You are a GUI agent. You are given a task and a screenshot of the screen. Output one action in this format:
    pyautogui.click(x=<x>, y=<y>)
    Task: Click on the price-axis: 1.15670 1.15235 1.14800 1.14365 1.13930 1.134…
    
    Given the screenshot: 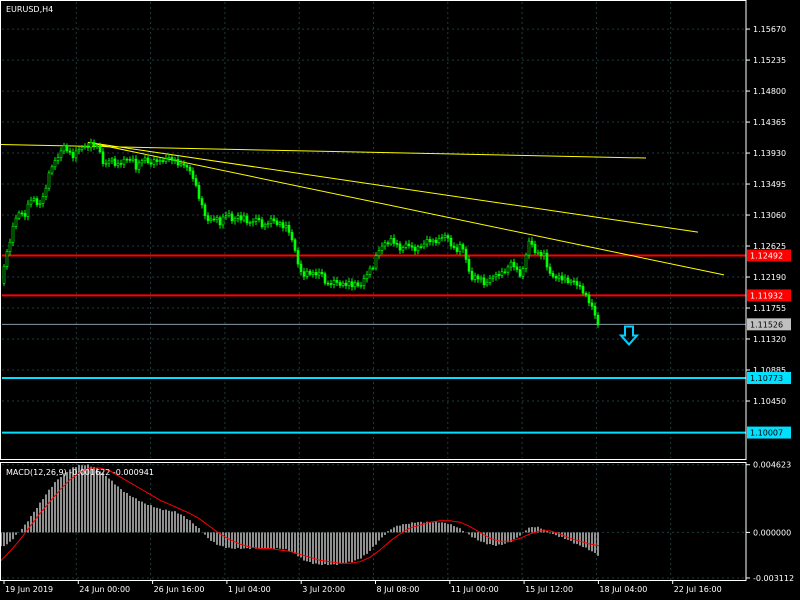 What is the action you would take?
    pyautogui.click(x=766, y=215)
    